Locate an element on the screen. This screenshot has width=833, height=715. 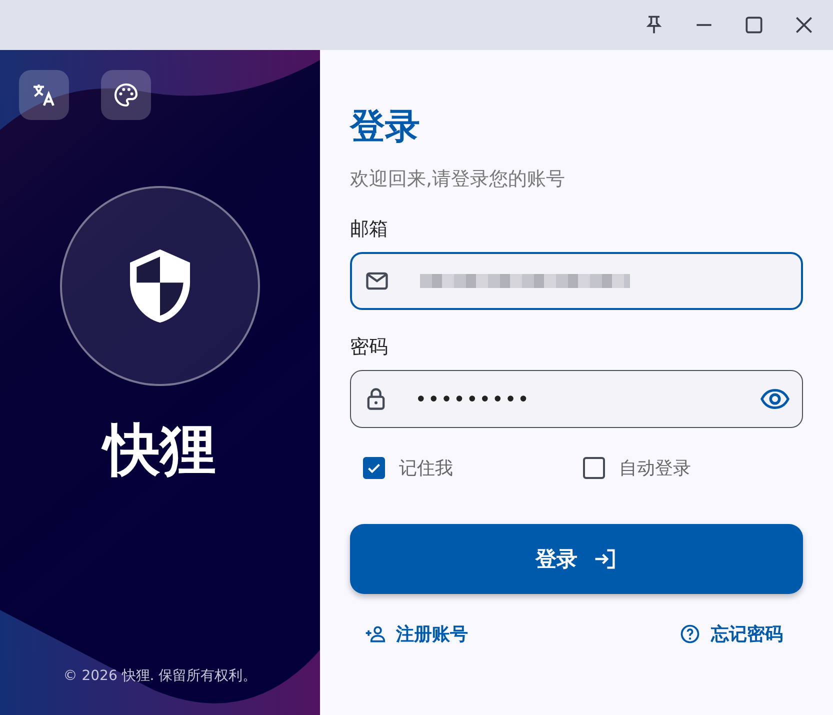
form-subtitle: 欢迎回来,请登录您的账号 is located at coordinates (458, 179).